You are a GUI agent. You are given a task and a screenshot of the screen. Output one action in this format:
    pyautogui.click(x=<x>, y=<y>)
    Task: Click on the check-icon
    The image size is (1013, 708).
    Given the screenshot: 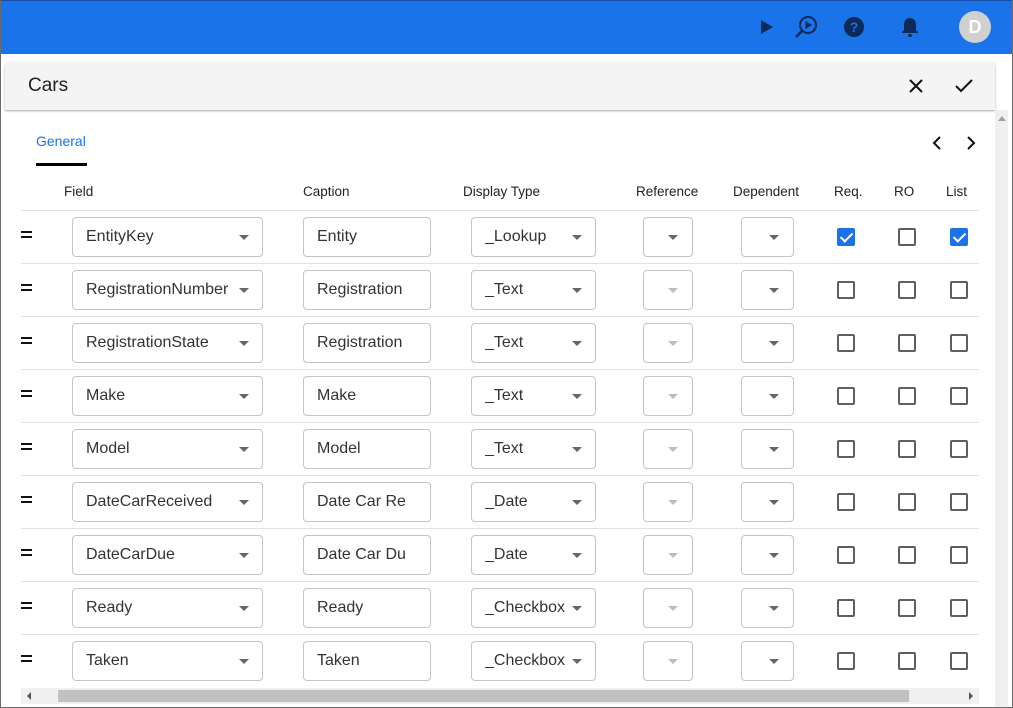 What is the action you would take?
    pyautogui.click(x=964, y=86)
    